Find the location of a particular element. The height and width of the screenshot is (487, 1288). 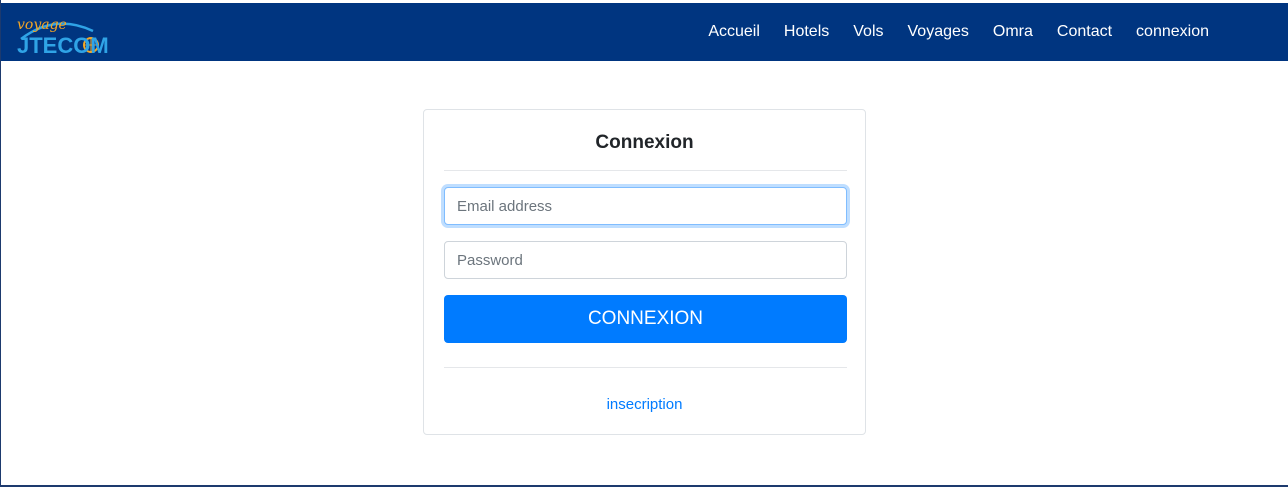

nav-item-omra: Omra is located at coordinates (1013, 32).